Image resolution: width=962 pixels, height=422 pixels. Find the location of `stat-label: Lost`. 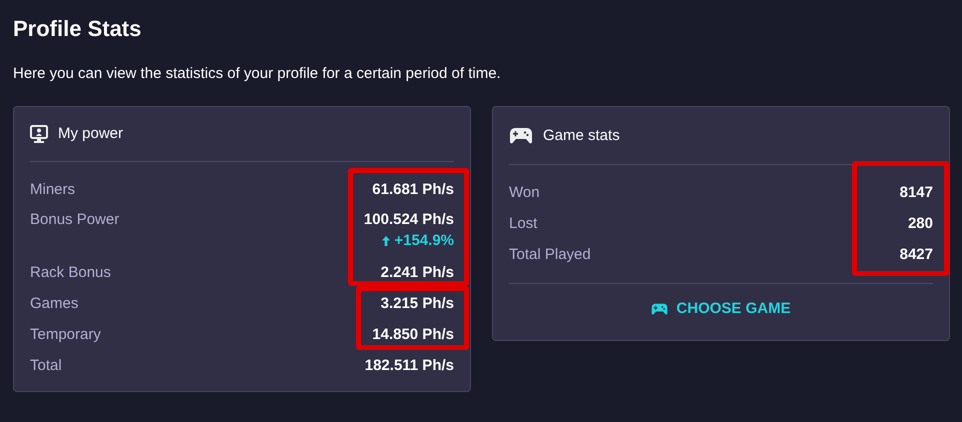

stat-label: Lost is located at coordinates (523, 224).